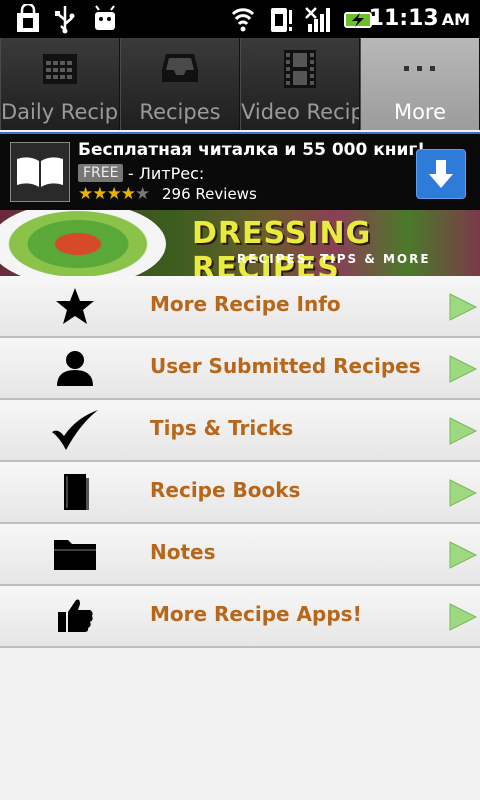  Describe the element at coordinates (222, 428) in the screenshot. I see `menu-item-label: Tips & Tricks` at that location.